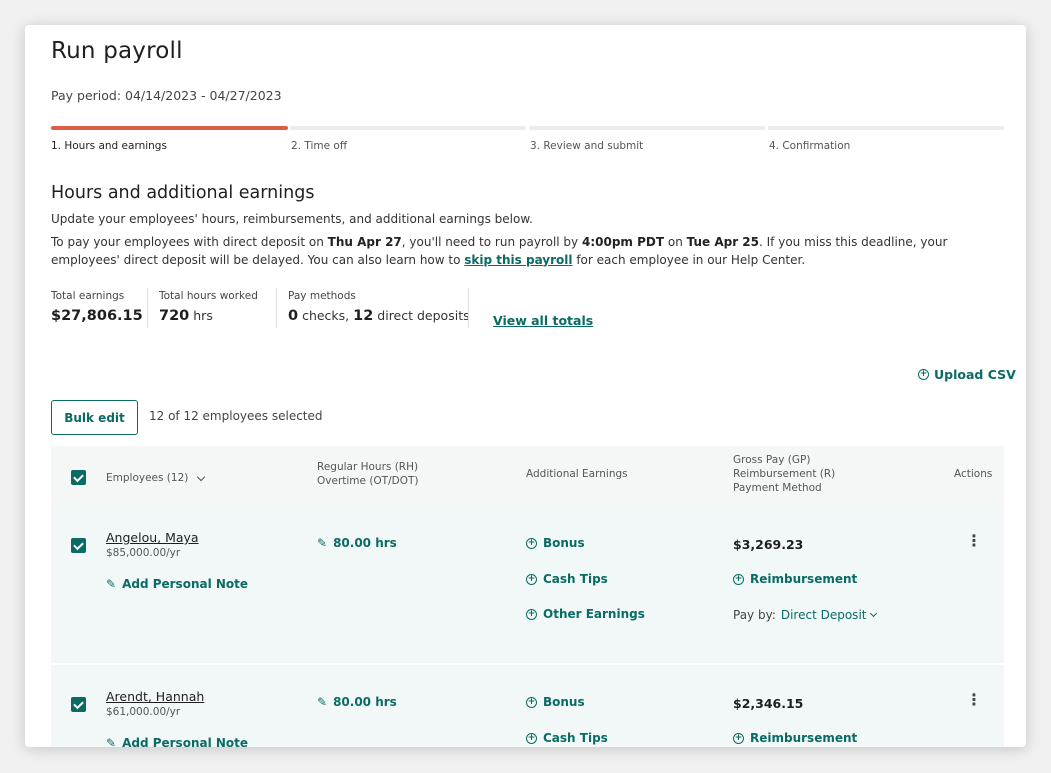 Image resolution: width=1051 pixels, height=773 pixels. I want to click on hours-column-header: Regular Hours (RH) Overtime (OT/DOT), so click(368, 474).